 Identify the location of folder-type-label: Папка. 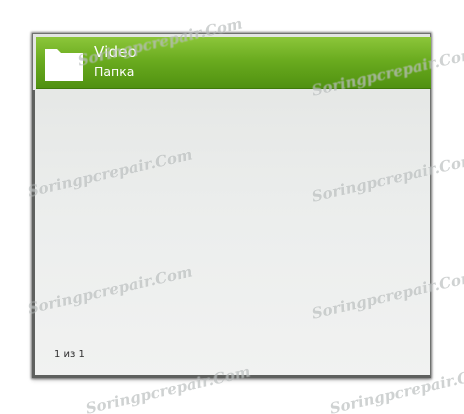
(114, 71).